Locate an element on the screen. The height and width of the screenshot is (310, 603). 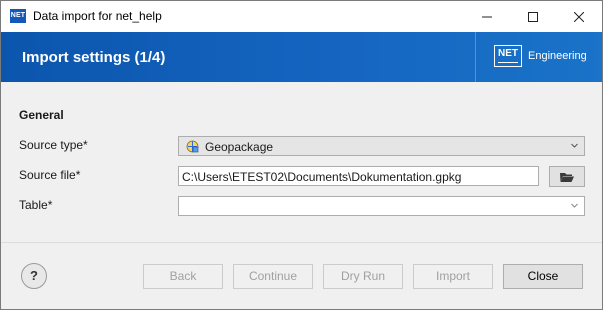
title-bar: NET Data import for net_help is located at coordinates (301, 16).